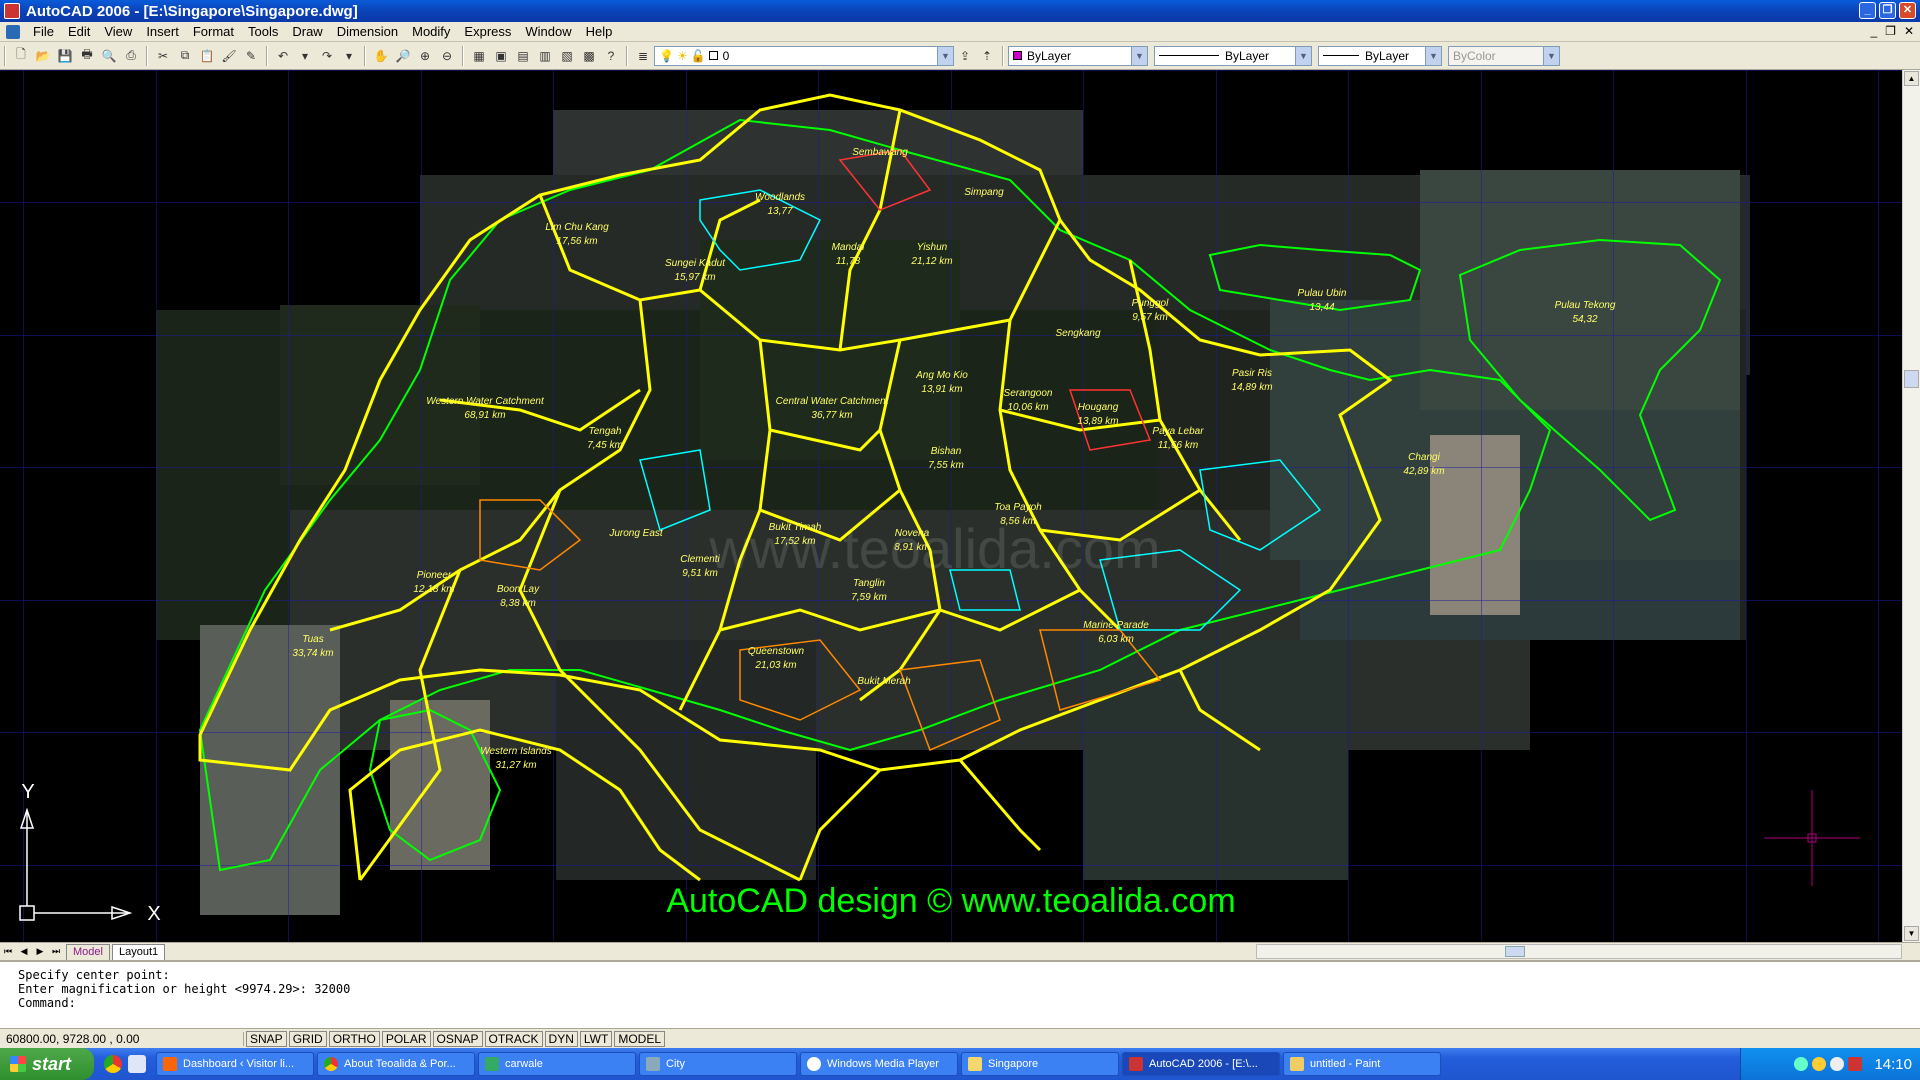 This screenshot has height=1080, width=1920. Describe the element at coordinates (47, 1064) in the screenshot. I see `start-button: start` at that location.